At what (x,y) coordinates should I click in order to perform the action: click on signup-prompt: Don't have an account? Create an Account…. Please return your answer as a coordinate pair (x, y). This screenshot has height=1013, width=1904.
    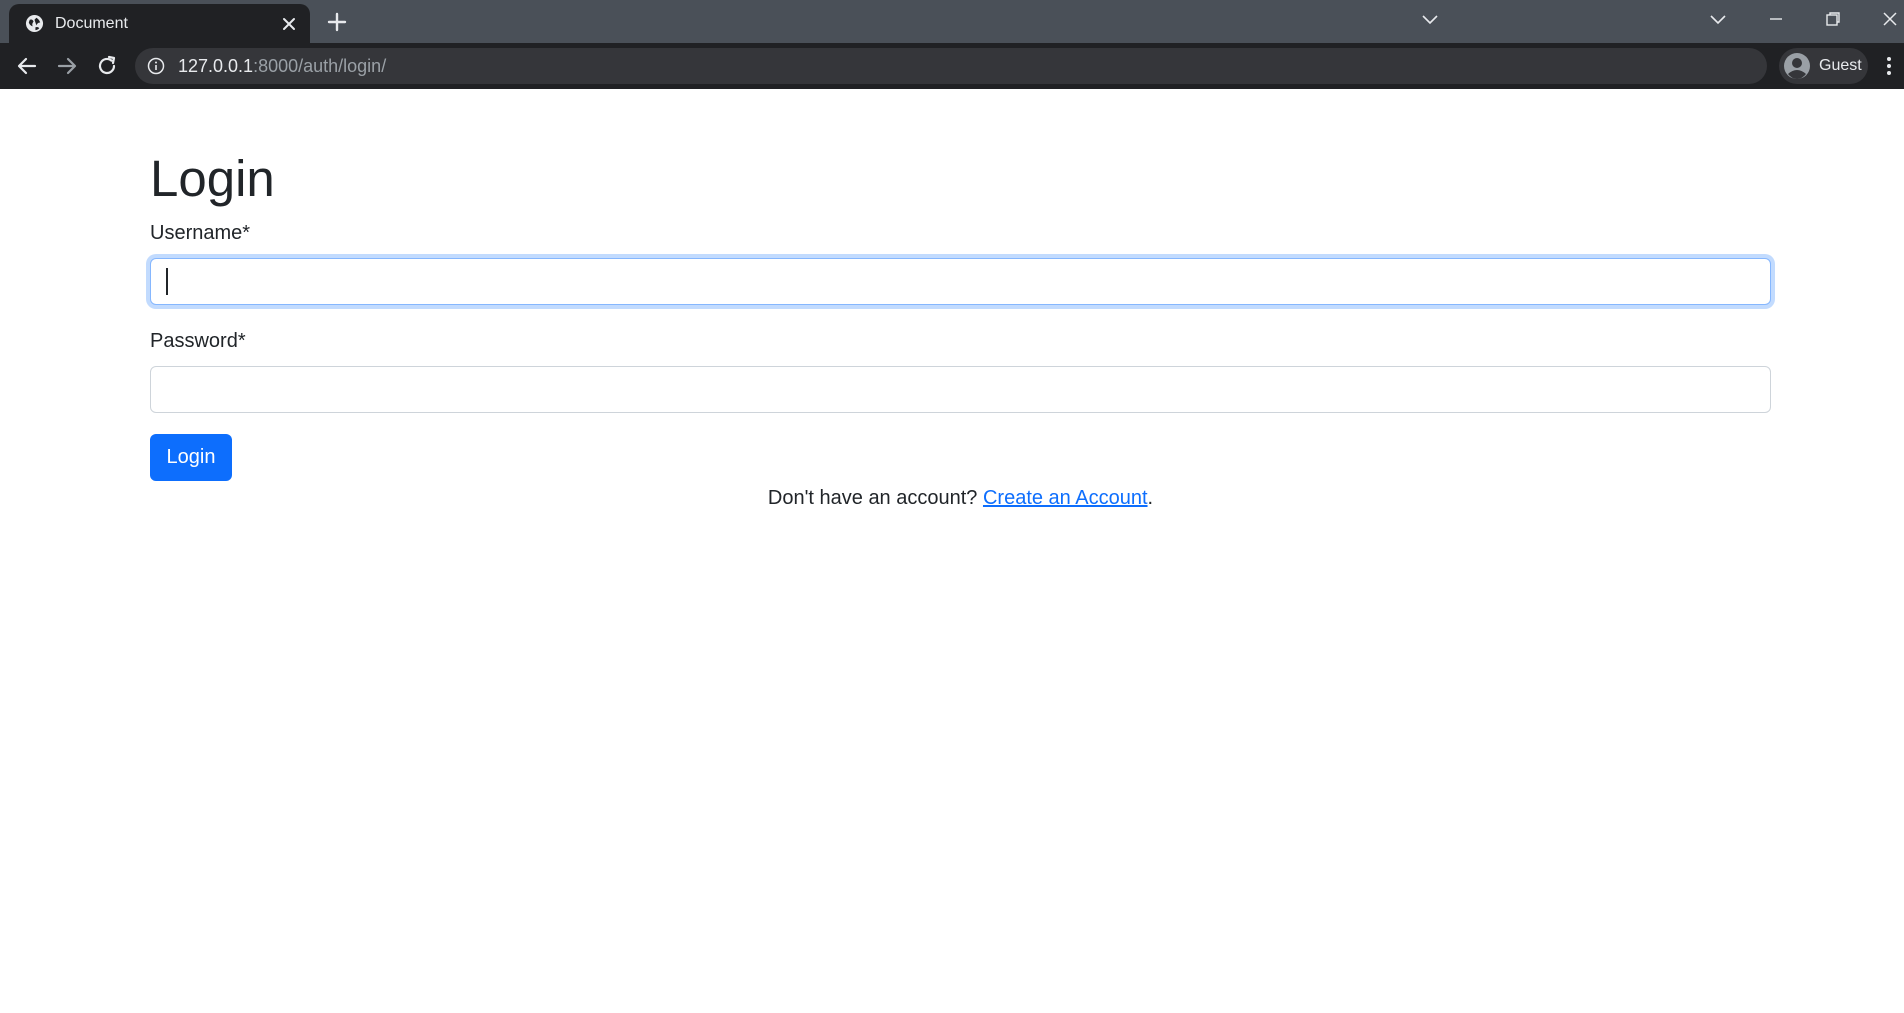
    Looking at the image, I should click on (960, 498).